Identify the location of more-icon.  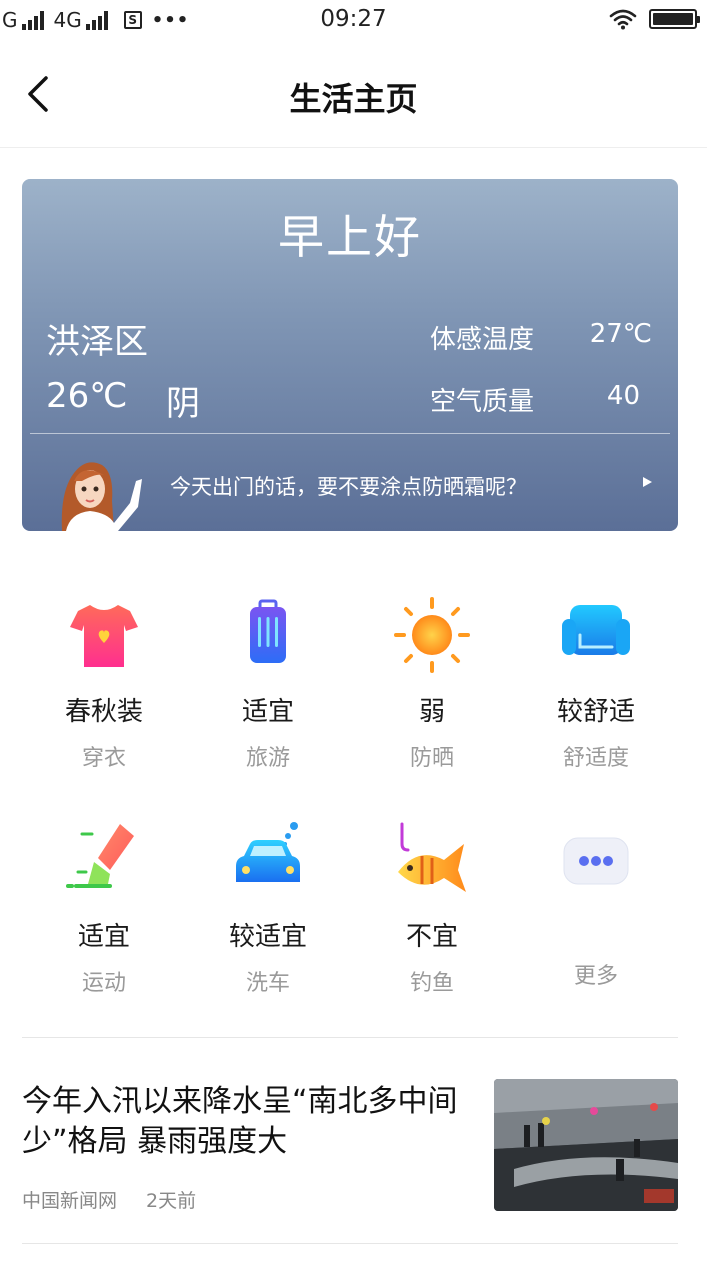
(596, 861).